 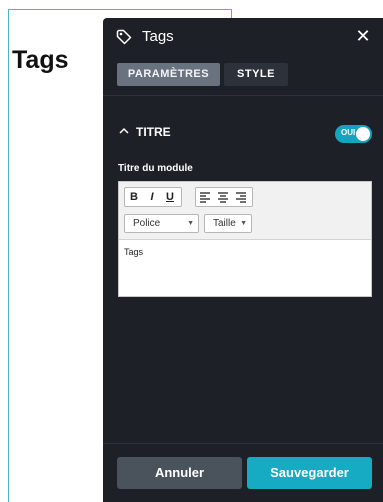 I want to click on size-select: Taille ▼, so click(x=228, y=223).